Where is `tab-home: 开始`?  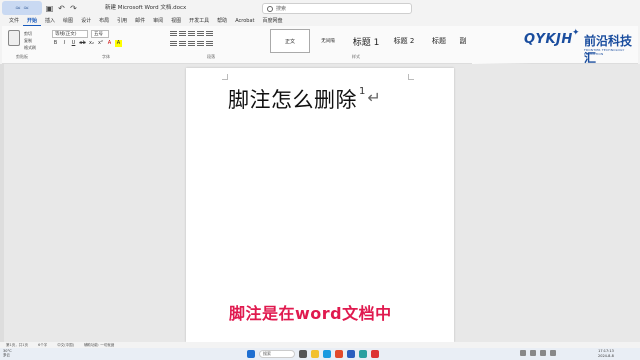
tab-home: 开始 is located at coordinates (32, 21).